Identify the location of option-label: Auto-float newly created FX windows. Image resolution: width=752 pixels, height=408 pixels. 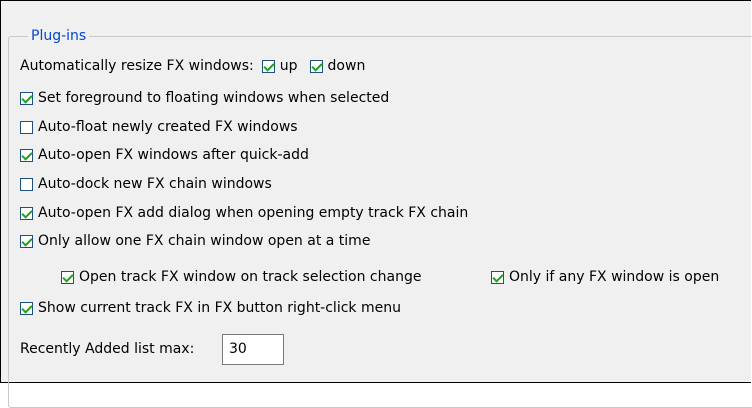
(168, 127).